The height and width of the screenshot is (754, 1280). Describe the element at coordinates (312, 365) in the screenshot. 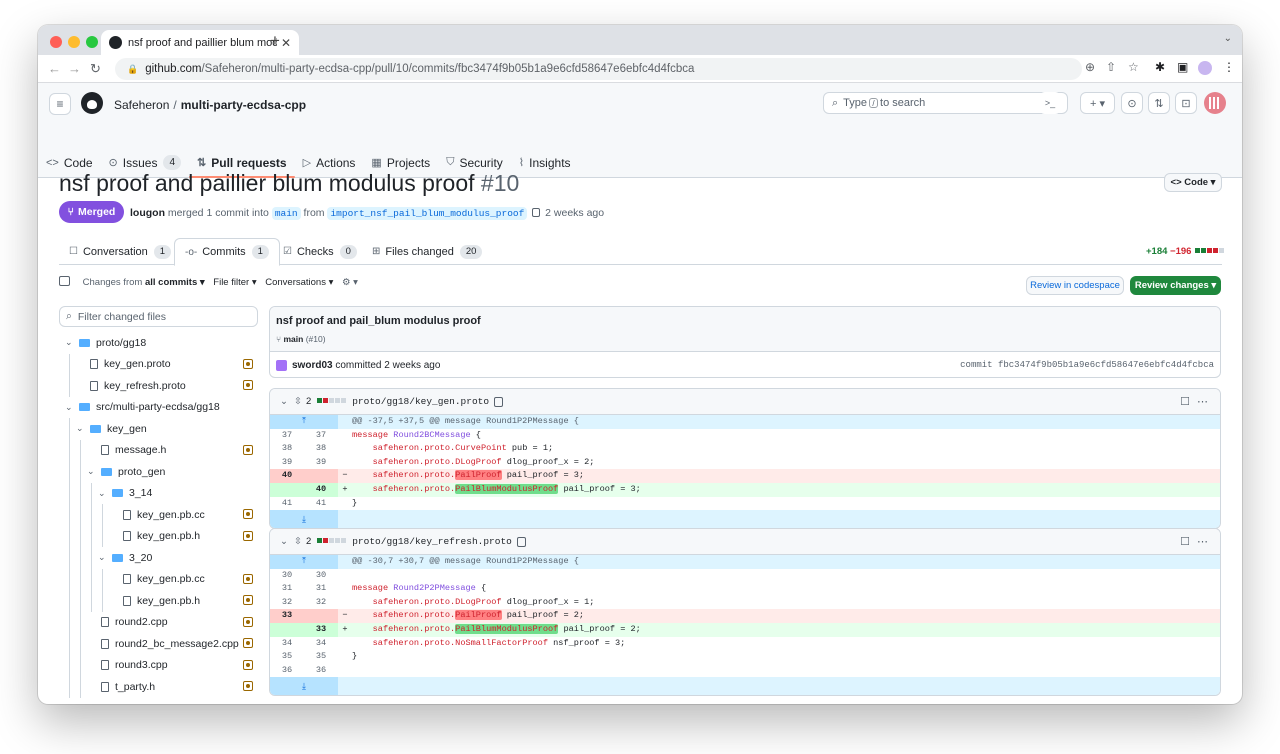

I see `commit-author: sword03` at that location.